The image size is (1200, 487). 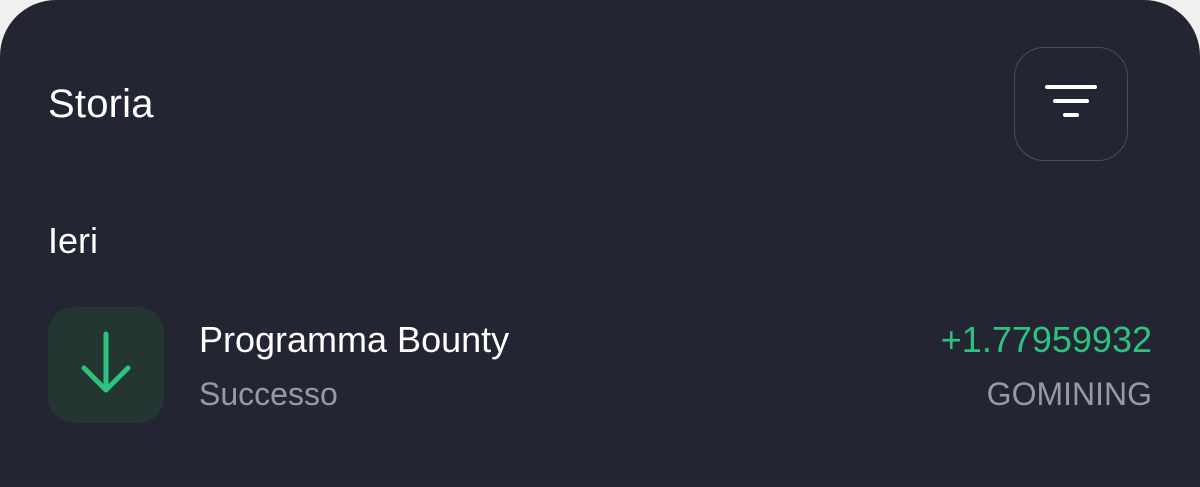 I want to click on filter-button, so click(x=1071, y=104).